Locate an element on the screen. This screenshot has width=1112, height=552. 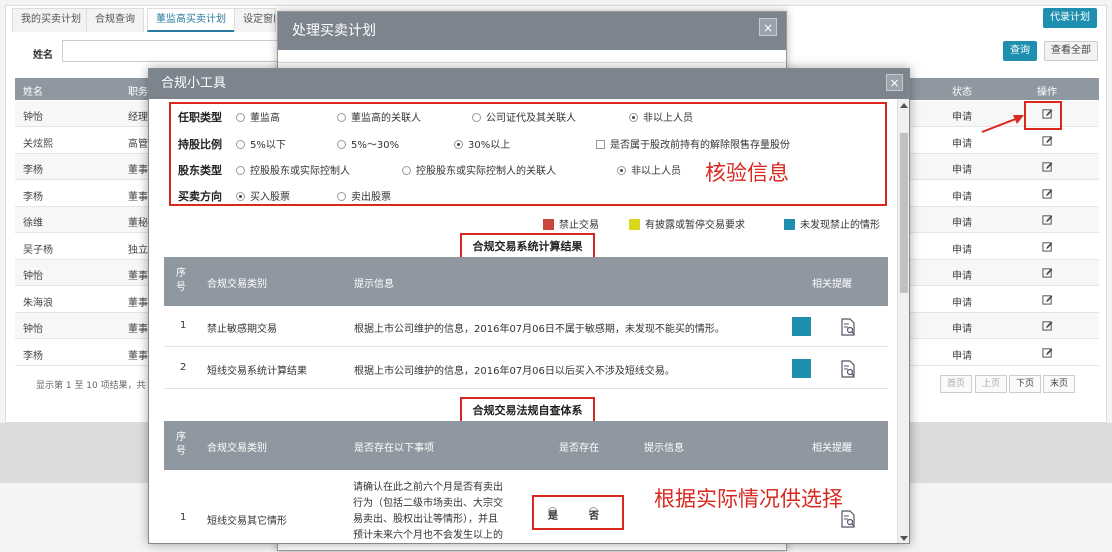
scroll-up-icon is located at coordinates (904, 105).